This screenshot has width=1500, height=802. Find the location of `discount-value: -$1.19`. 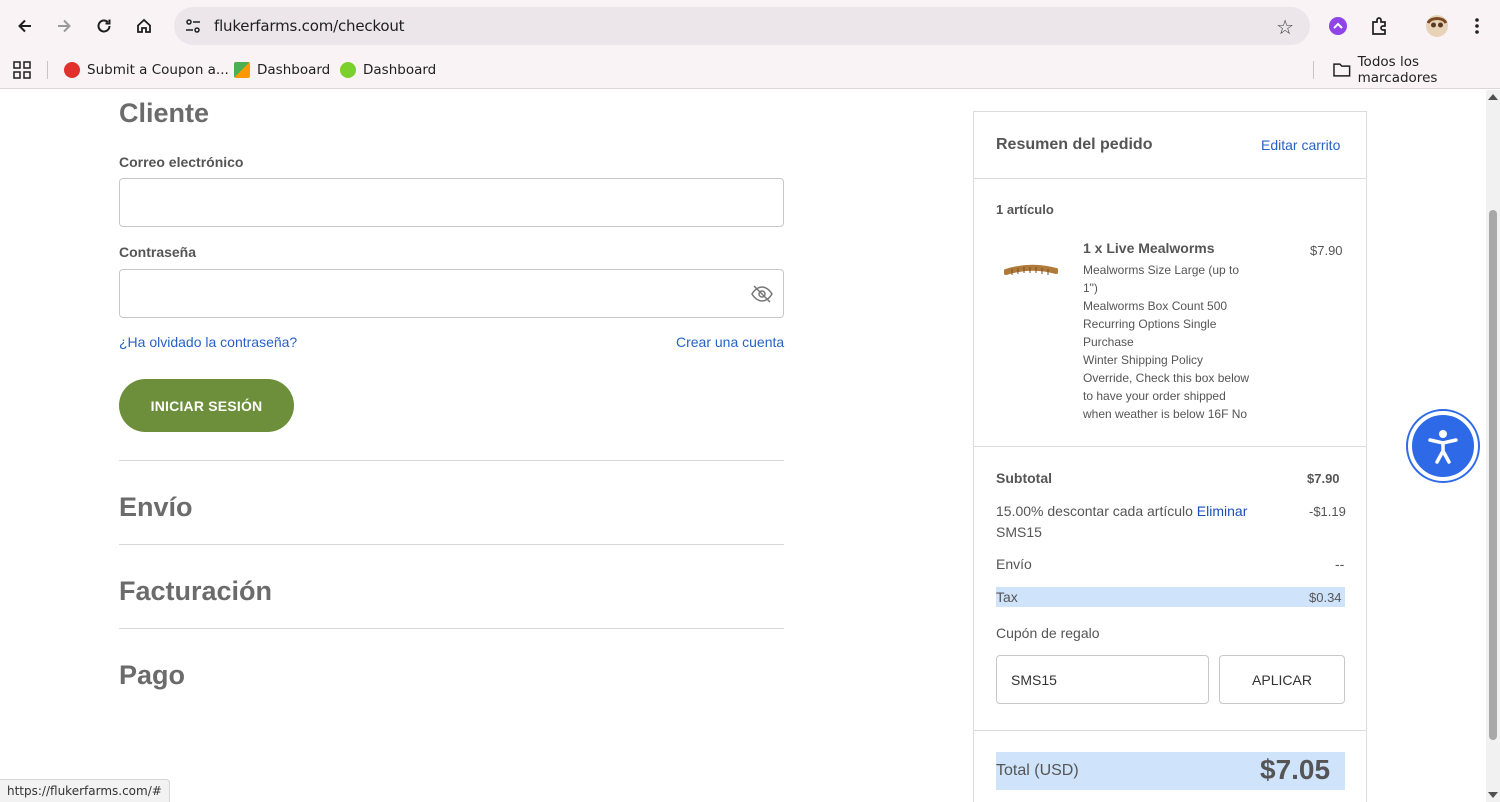

discount-value: -$1.19 is located at coordinates (1327, 511).